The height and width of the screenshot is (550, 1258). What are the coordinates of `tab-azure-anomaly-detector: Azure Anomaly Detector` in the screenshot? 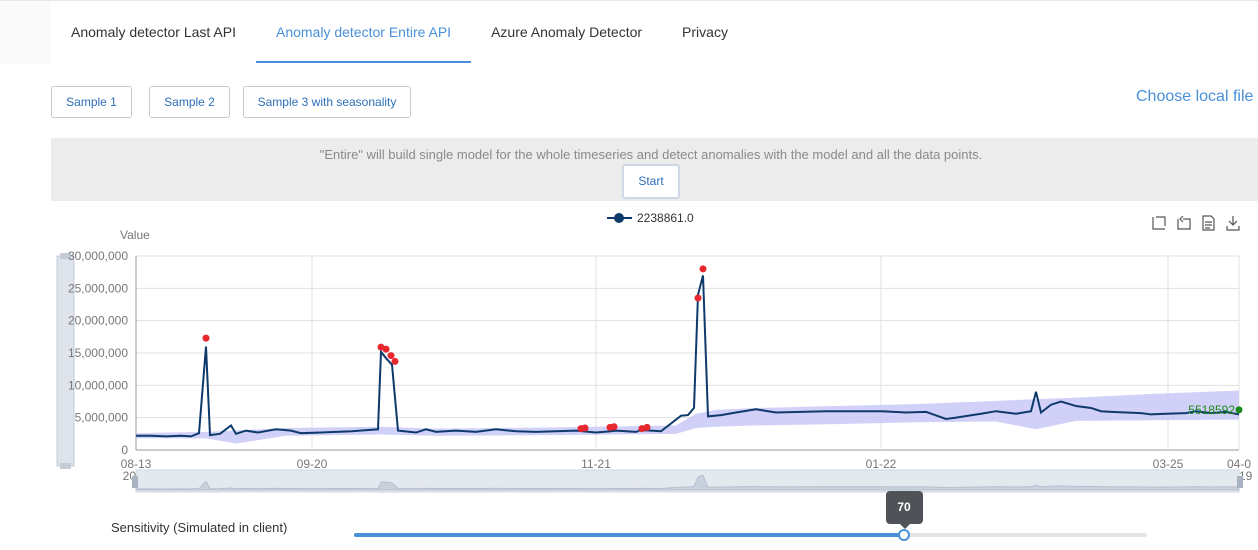 It's located at (566, 32).